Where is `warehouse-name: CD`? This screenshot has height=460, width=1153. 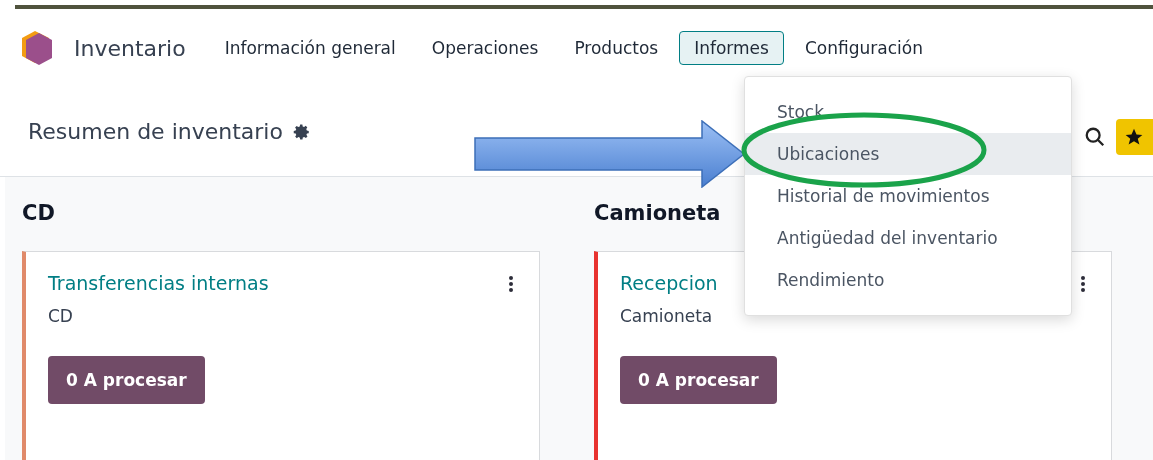
warehouse-name: CD is located at coordinates (39, 213).